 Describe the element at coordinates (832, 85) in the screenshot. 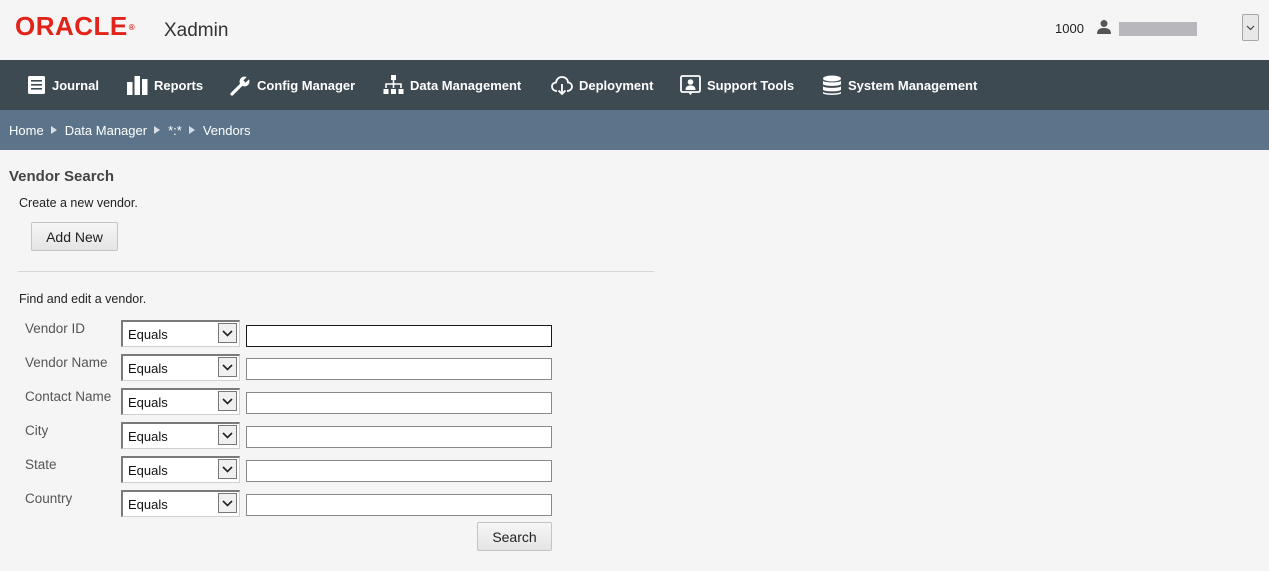

I see `database-icon` at that location.